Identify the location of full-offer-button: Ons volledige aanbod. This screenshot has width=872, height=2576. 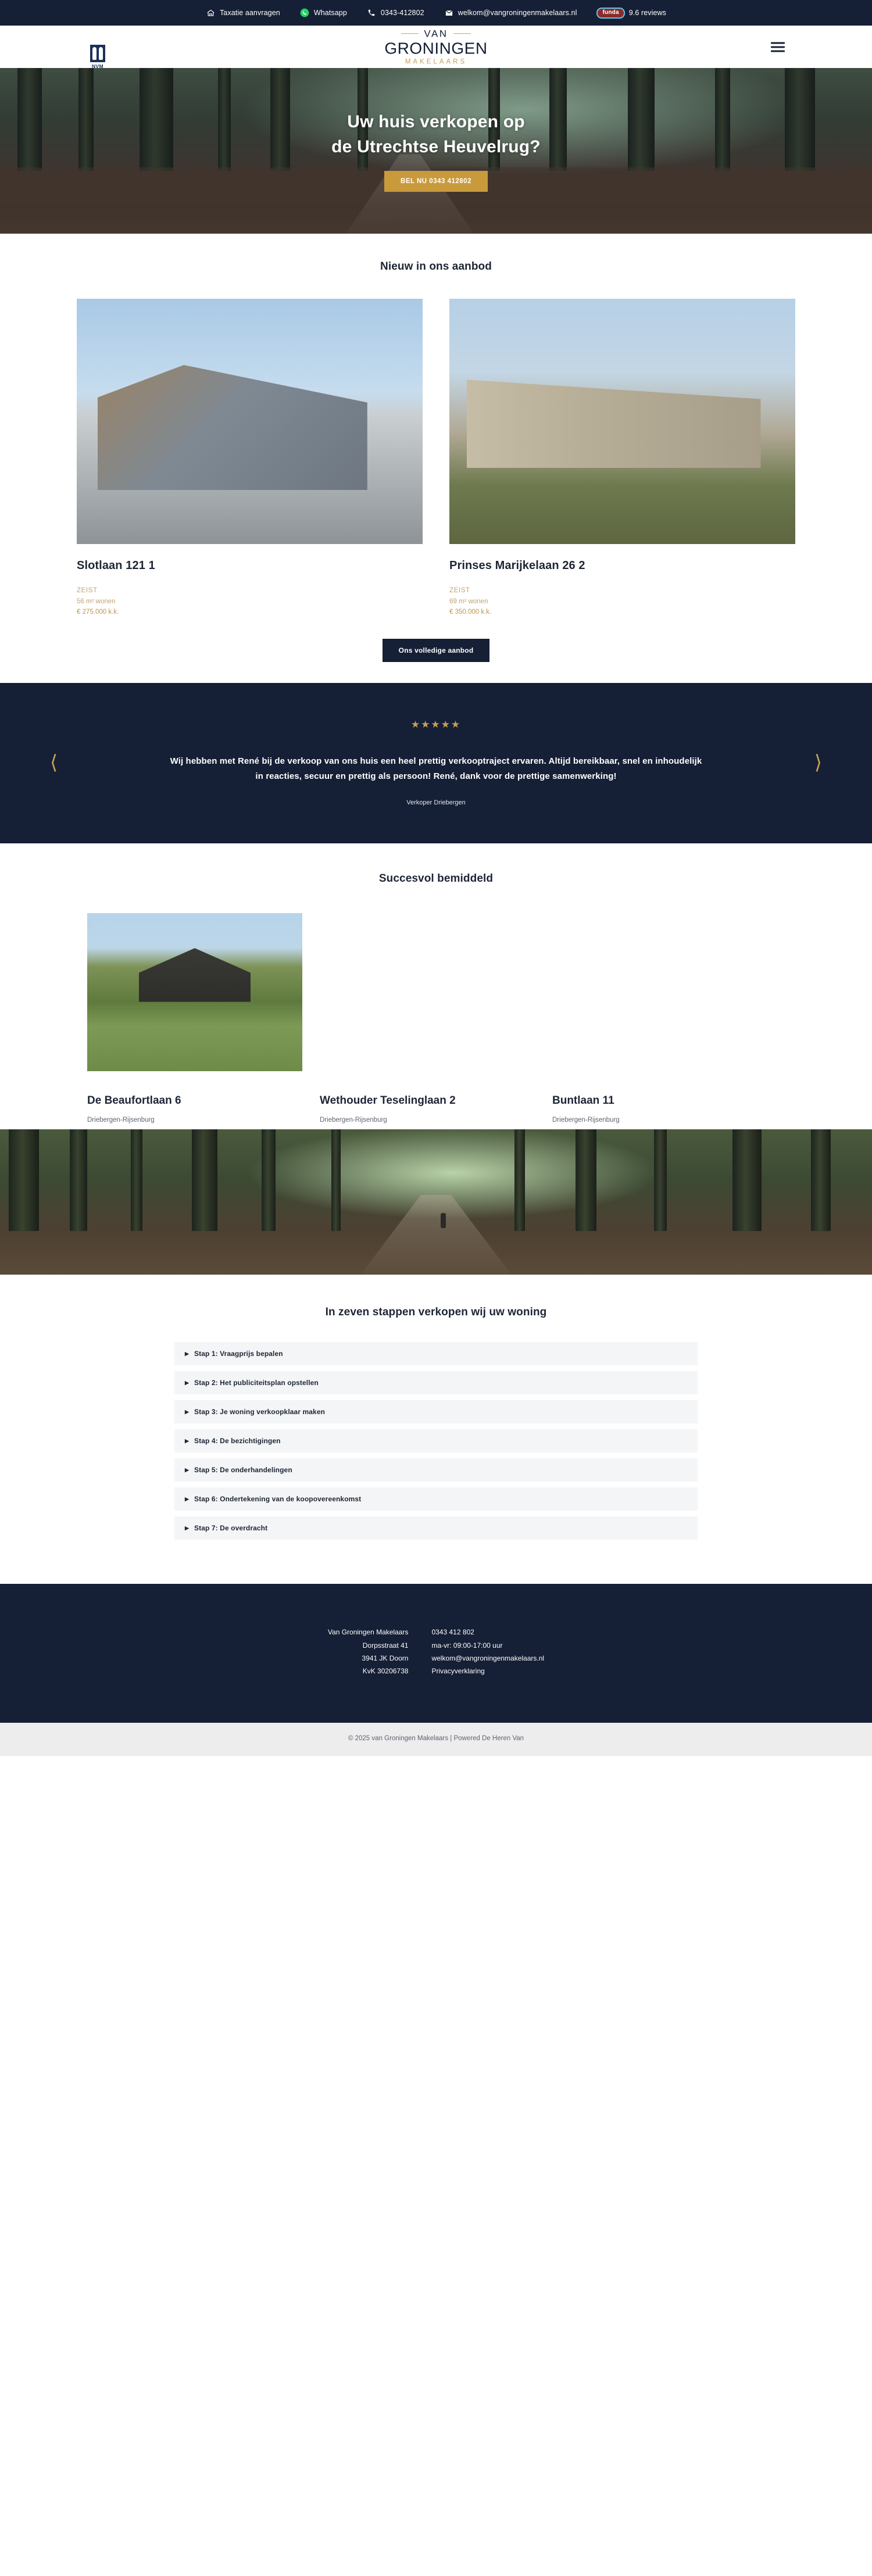
(436, 650).